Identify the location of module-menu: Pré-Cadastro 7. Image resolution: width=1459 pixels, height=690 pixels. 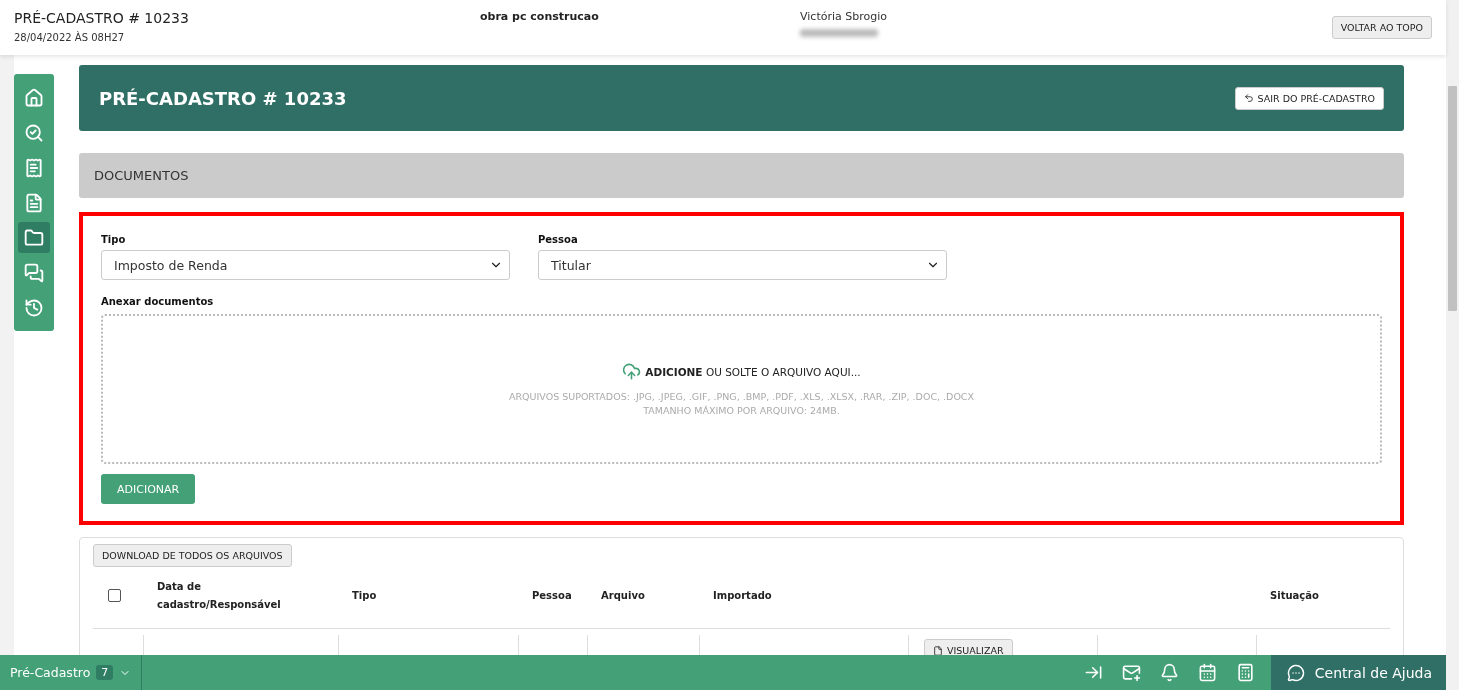
(71, 672).